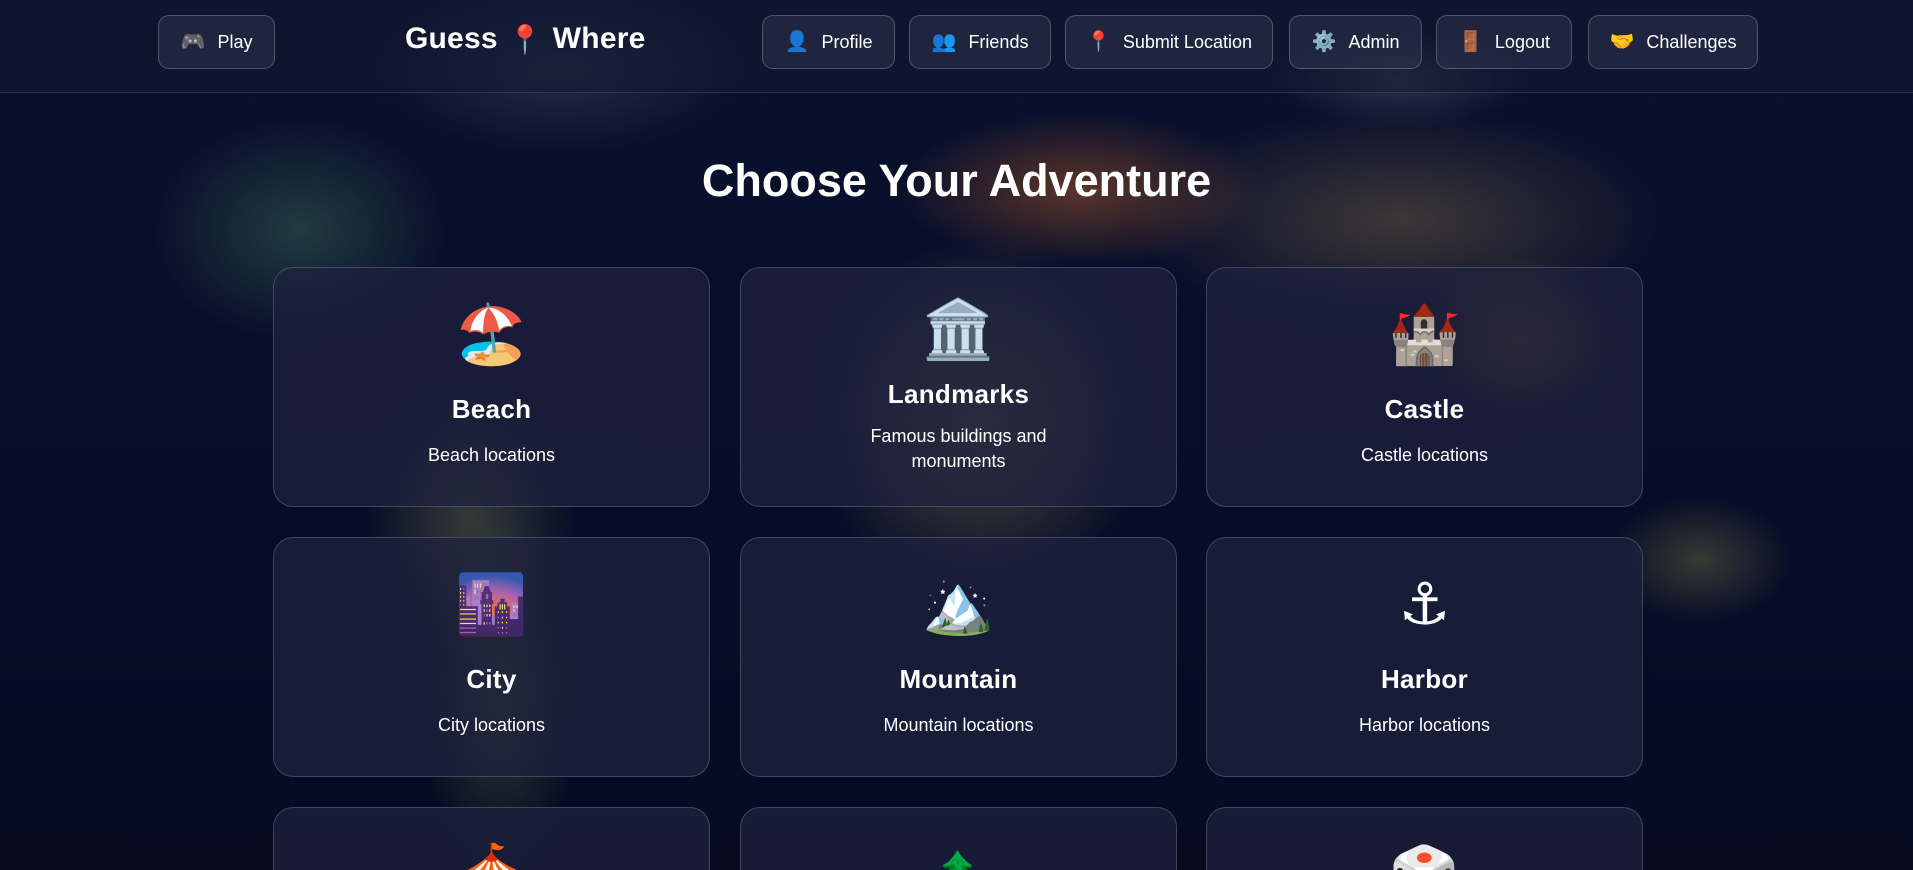 This screenshot has height=870, width=1913. Describe the element at coordinates (998, 41) in the screenshot. I see `friends-label: Friends` at that location.